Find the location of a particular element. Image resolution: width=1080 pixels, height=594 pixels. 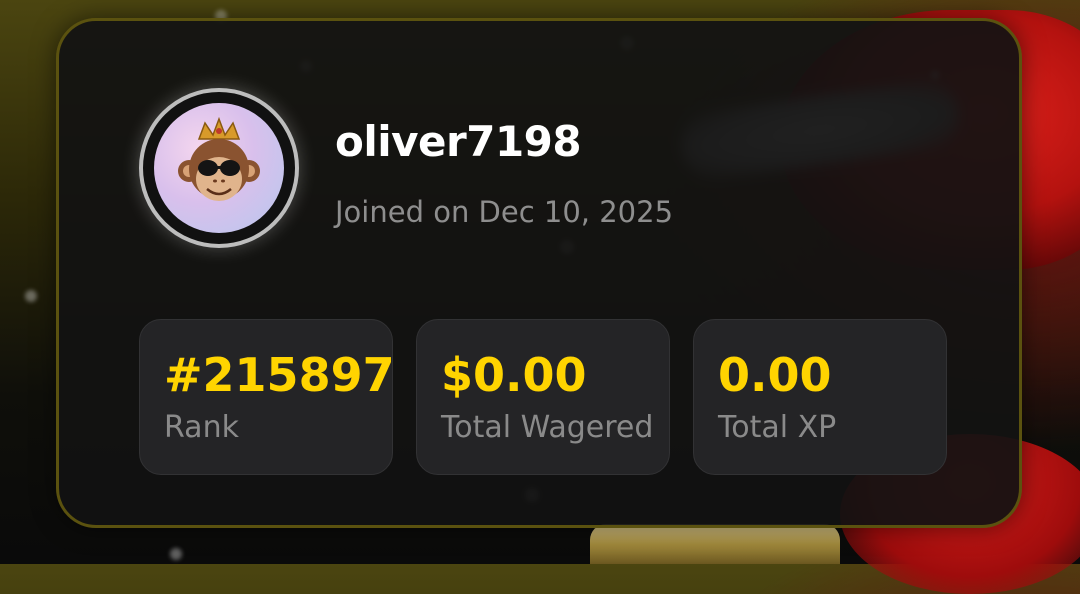

stat-card-total-wagered: $0.00 Total Wagered is located at coordinates (543, 397).